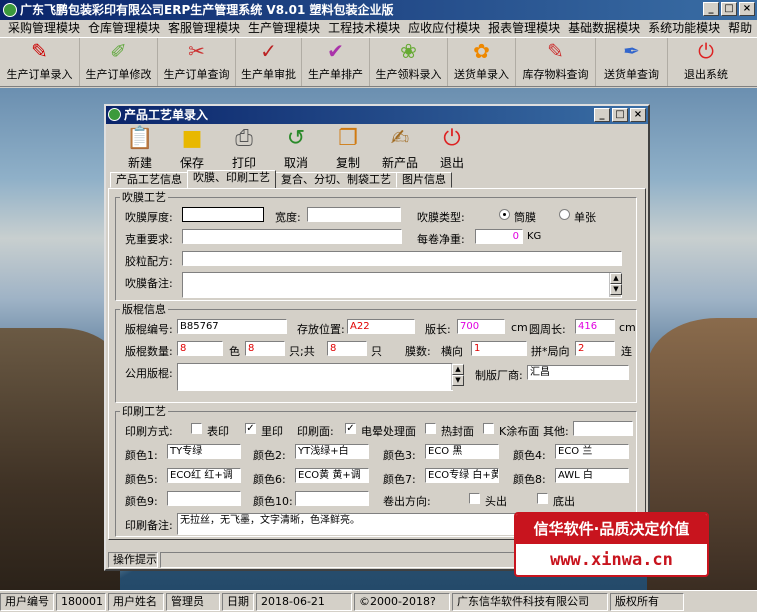 The image size is (757, 612). Describe the element at coordinates (292, 236) in the screenshot. I see `weight-req-input` at that location.